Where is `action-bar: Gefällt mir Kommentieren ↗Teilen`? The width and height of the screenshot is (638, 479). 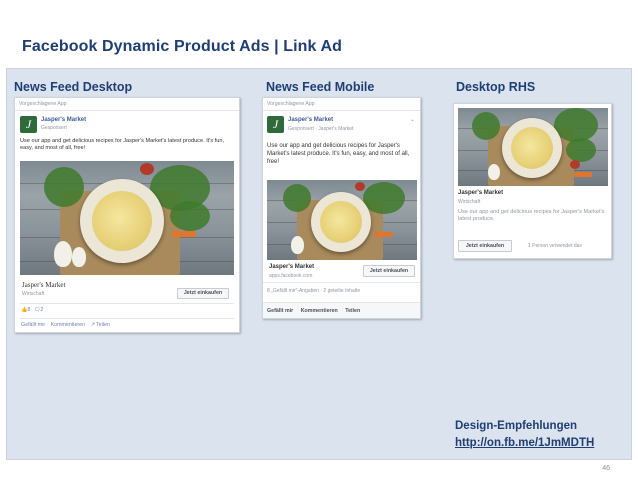 action-bar: Gefällt mir Kommentieren ↗Teilen is located at coordinates (67, 325).